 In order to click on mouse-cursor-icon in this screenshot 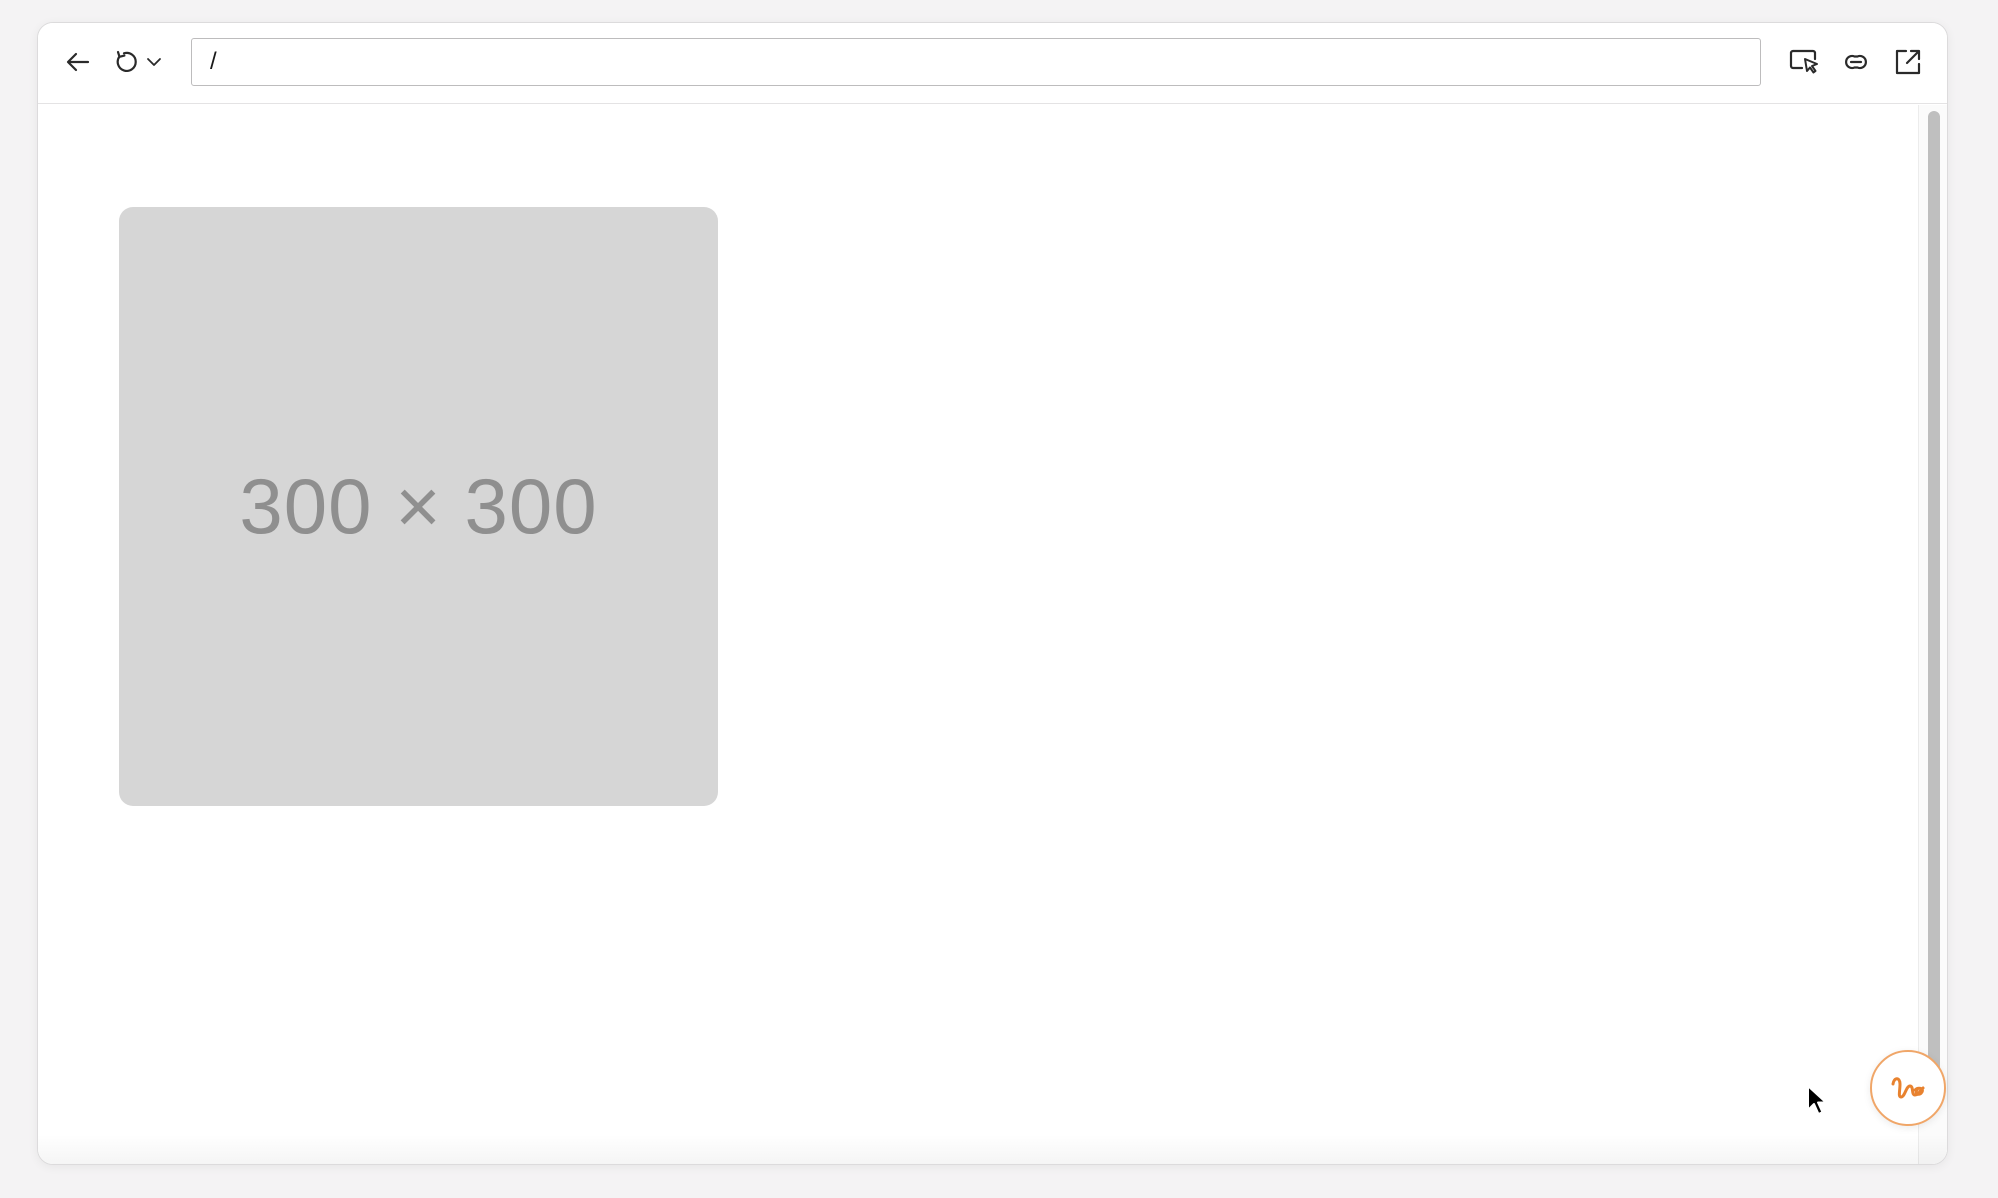, I will do `click(1818, 1103)`.